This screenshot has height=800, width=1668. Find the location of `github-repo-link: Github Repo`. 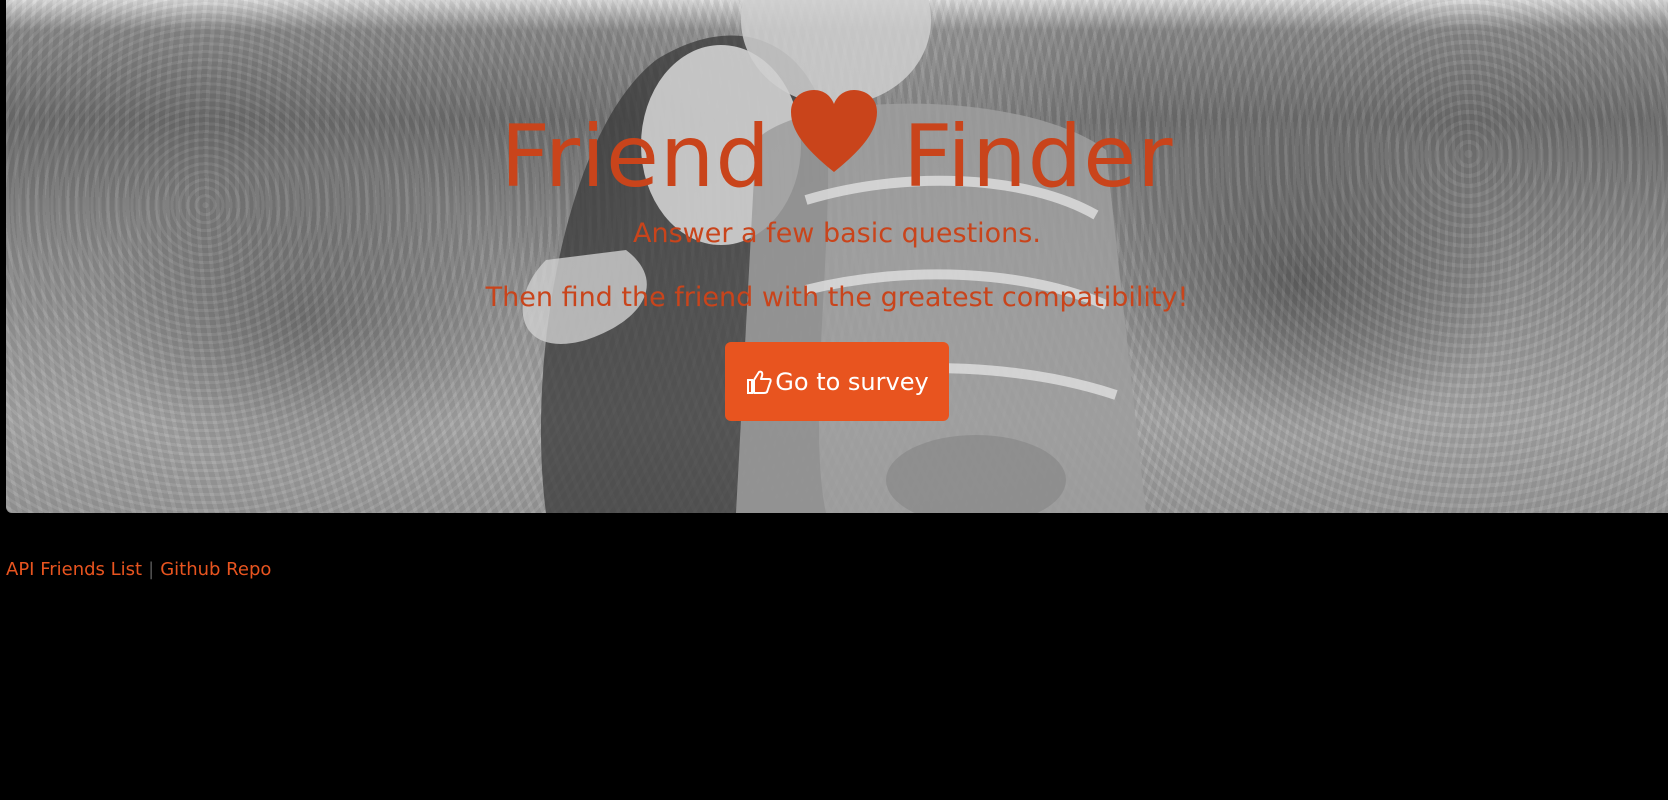

github-repo-link: Github Repo is located at coordinates (215, 569).